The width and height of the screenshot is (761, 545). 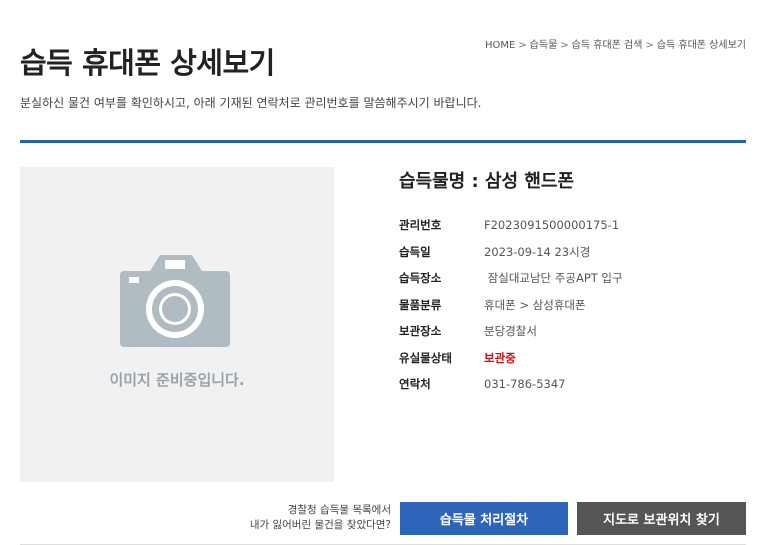 I want to click on info-label: 습득장소, so click(x=420, y=278).